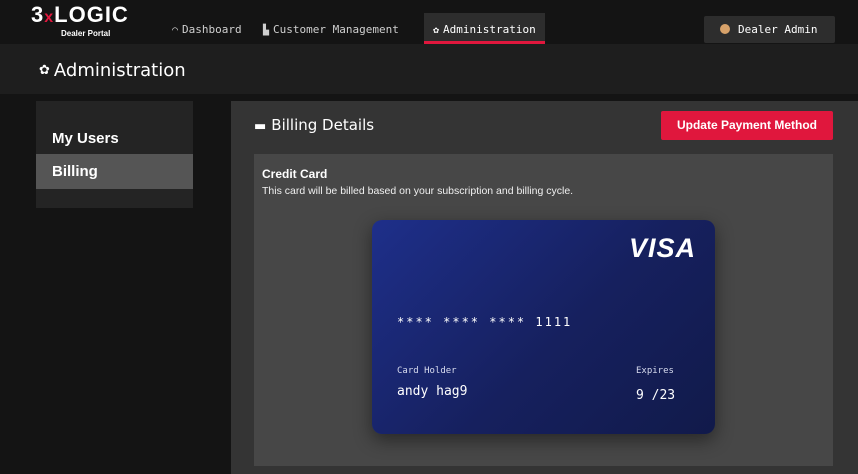 This screenshot has width=858, height=474. What do you see at coordinates (725, 29) in the screenshot?
I see `avatar` at bounding box center [725, 29].